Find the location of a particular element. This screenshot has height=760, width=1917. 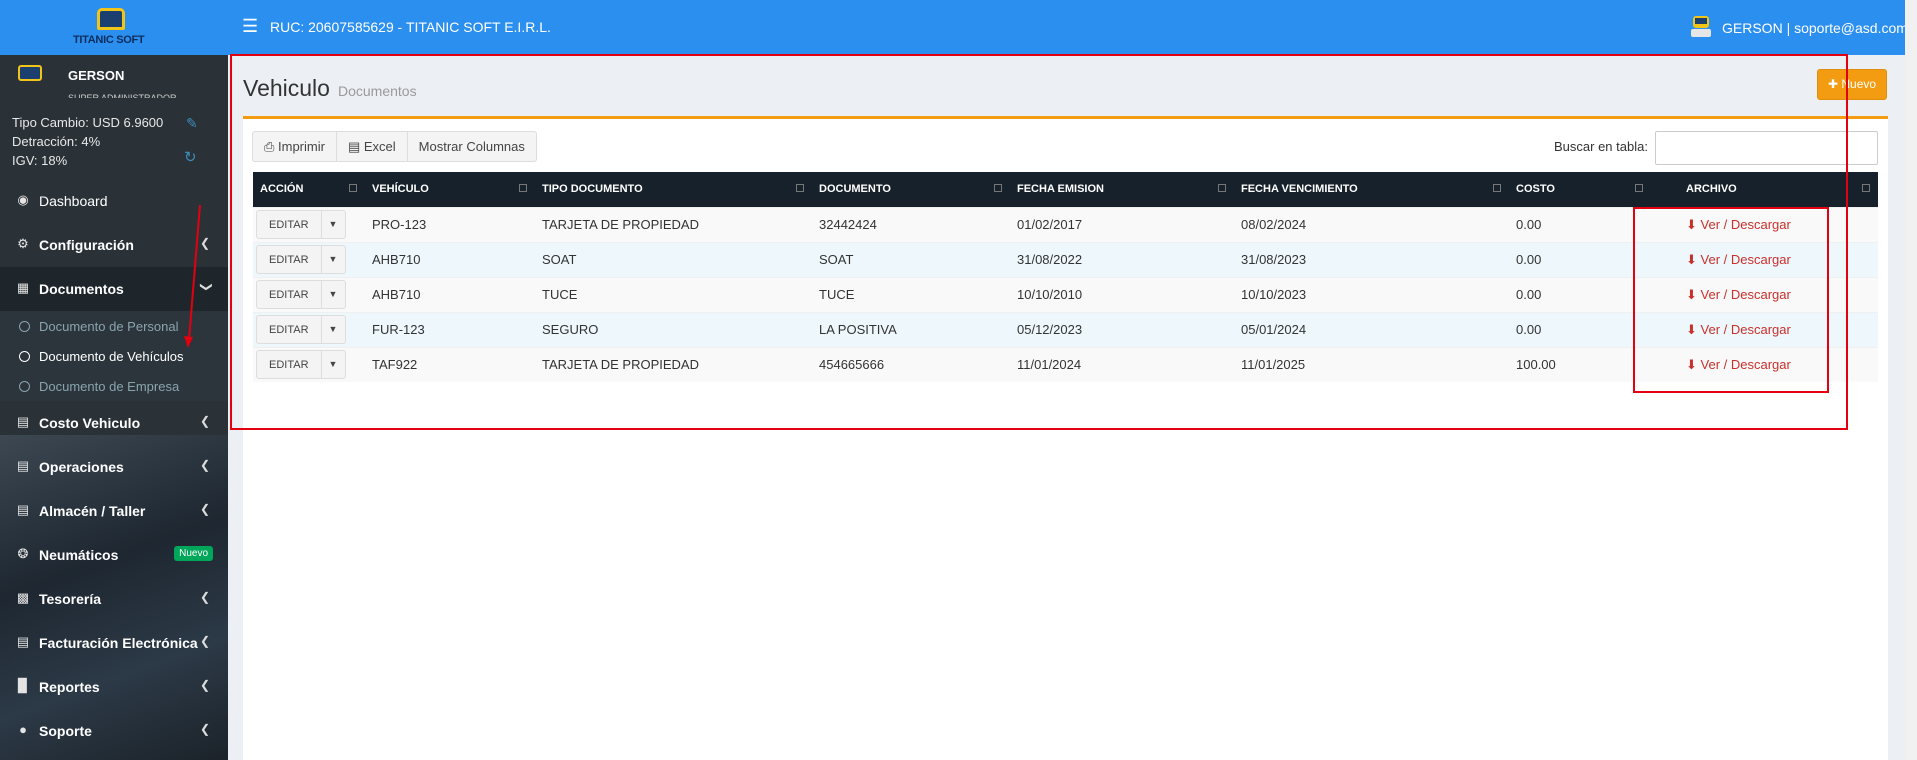

print-button: ⎙ Imprimir is located at coordinates (294, 146).